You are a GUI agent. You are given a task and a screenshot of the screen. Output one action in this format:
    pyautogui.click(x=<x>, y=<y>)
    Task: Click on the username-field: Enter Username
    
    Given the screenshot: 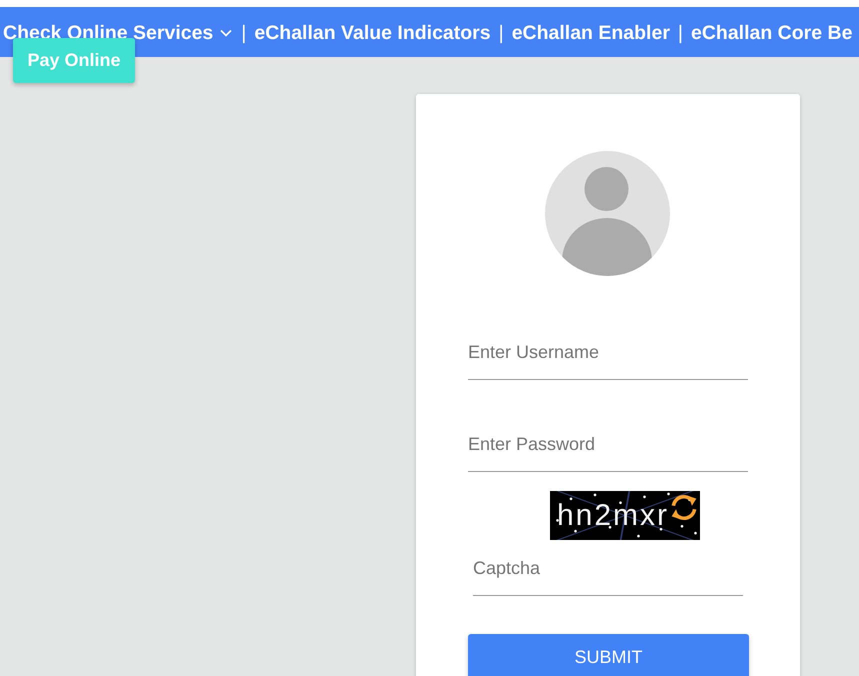 What is the action you would take?
    pyautogui.click(x=608, y=358)
    